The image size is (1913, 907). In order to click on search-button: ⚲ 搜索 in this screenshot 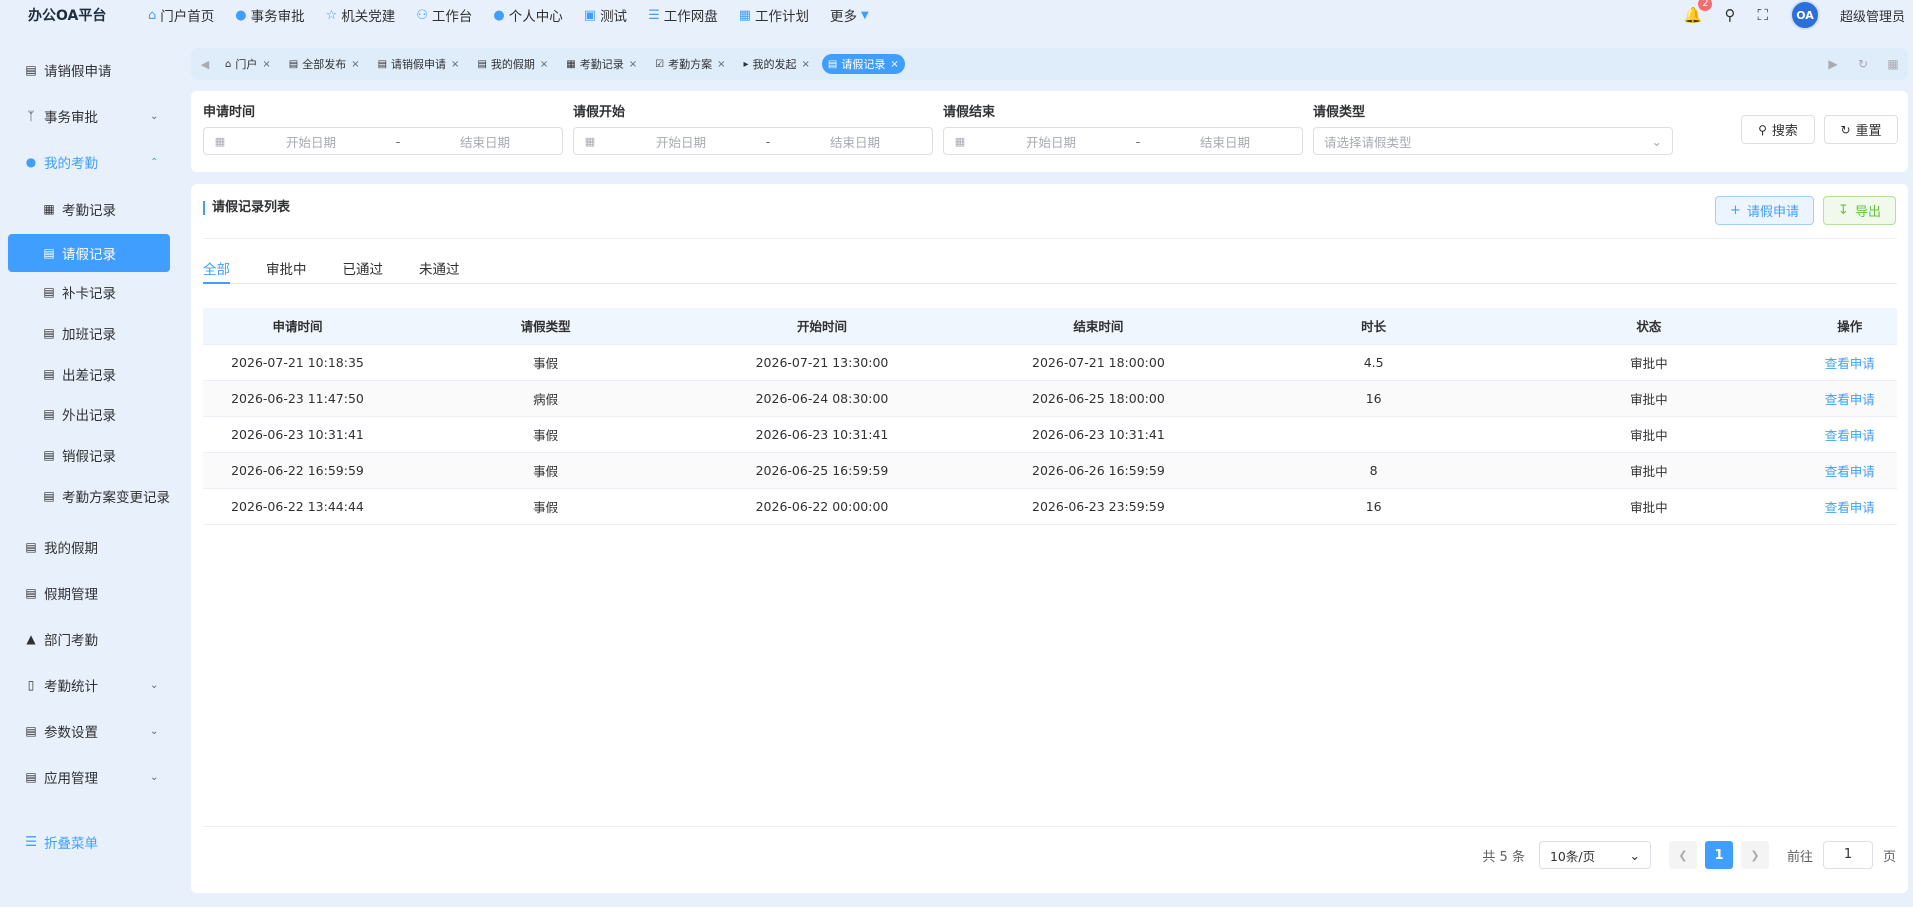, I will do `click(1778, 129)`.